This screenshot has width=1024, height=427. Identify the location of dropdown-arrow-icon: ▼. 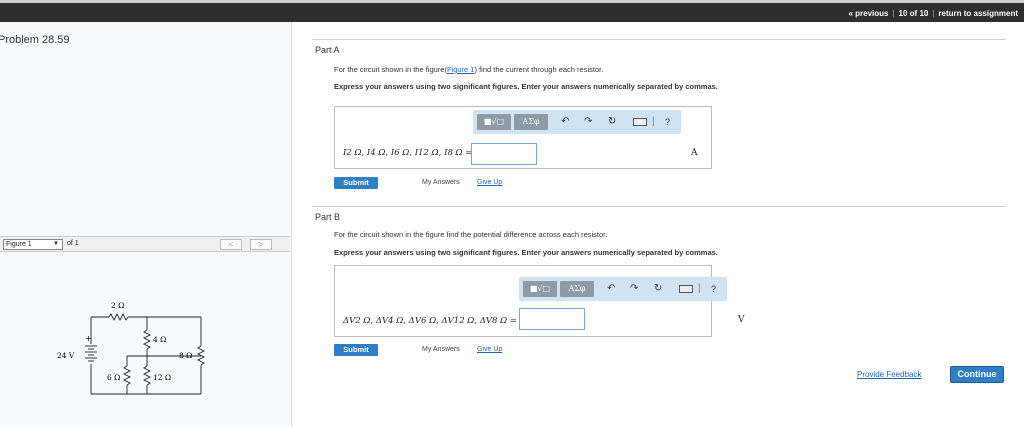
(56, 244).